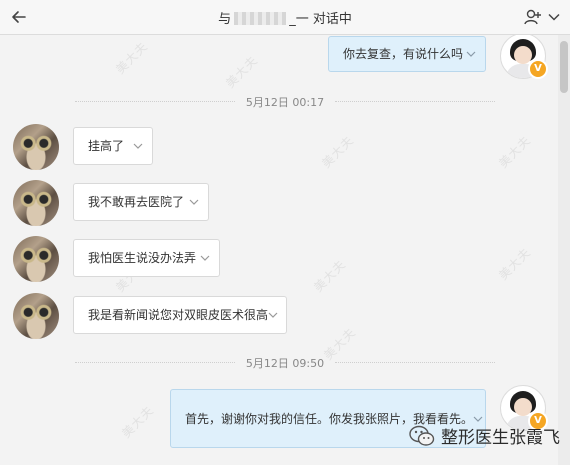 The width and height of the screenshot is (570, 465). What do you see at coordinates (320, 19) in the screenshot?
I see `title-suffix: _一 对话中` at bounding box center [320, 19].